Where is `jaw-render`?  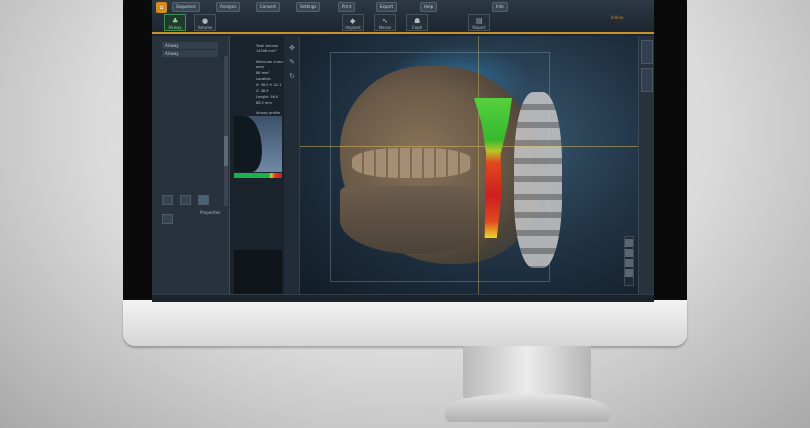 jaw-render is located at coordinates (415, 220).